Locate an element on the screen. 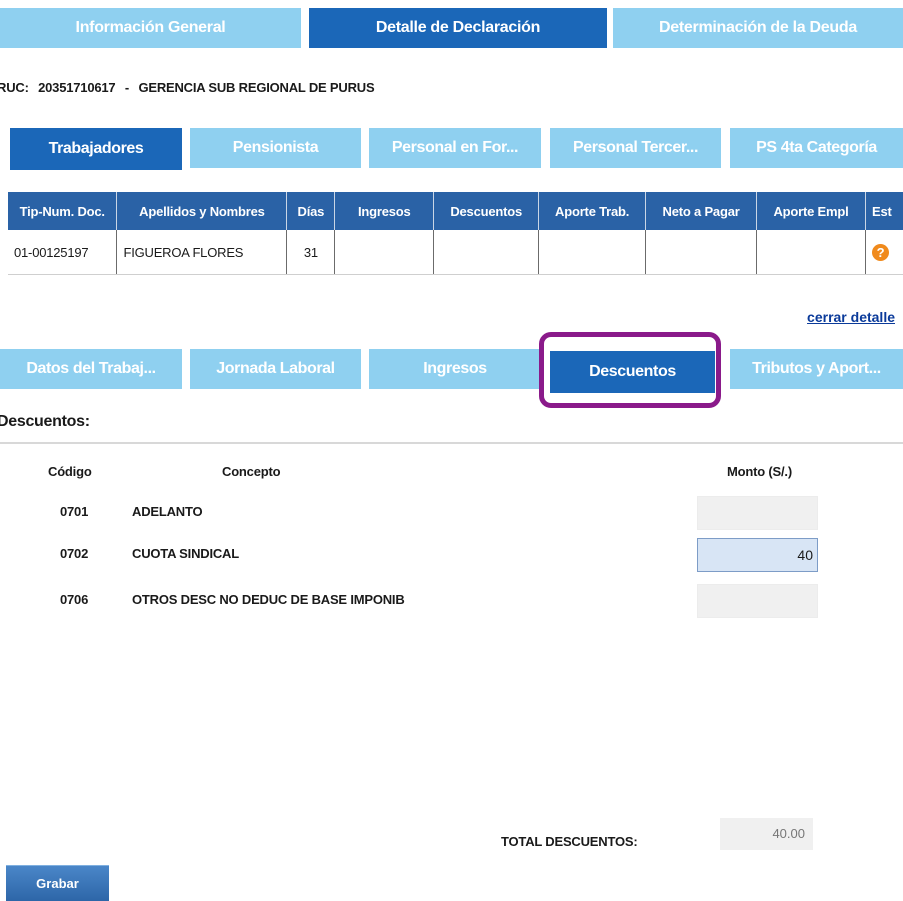 The height and width of the screenshot is (901, 903). cell-status: ? is located at coordinates (884, 252).